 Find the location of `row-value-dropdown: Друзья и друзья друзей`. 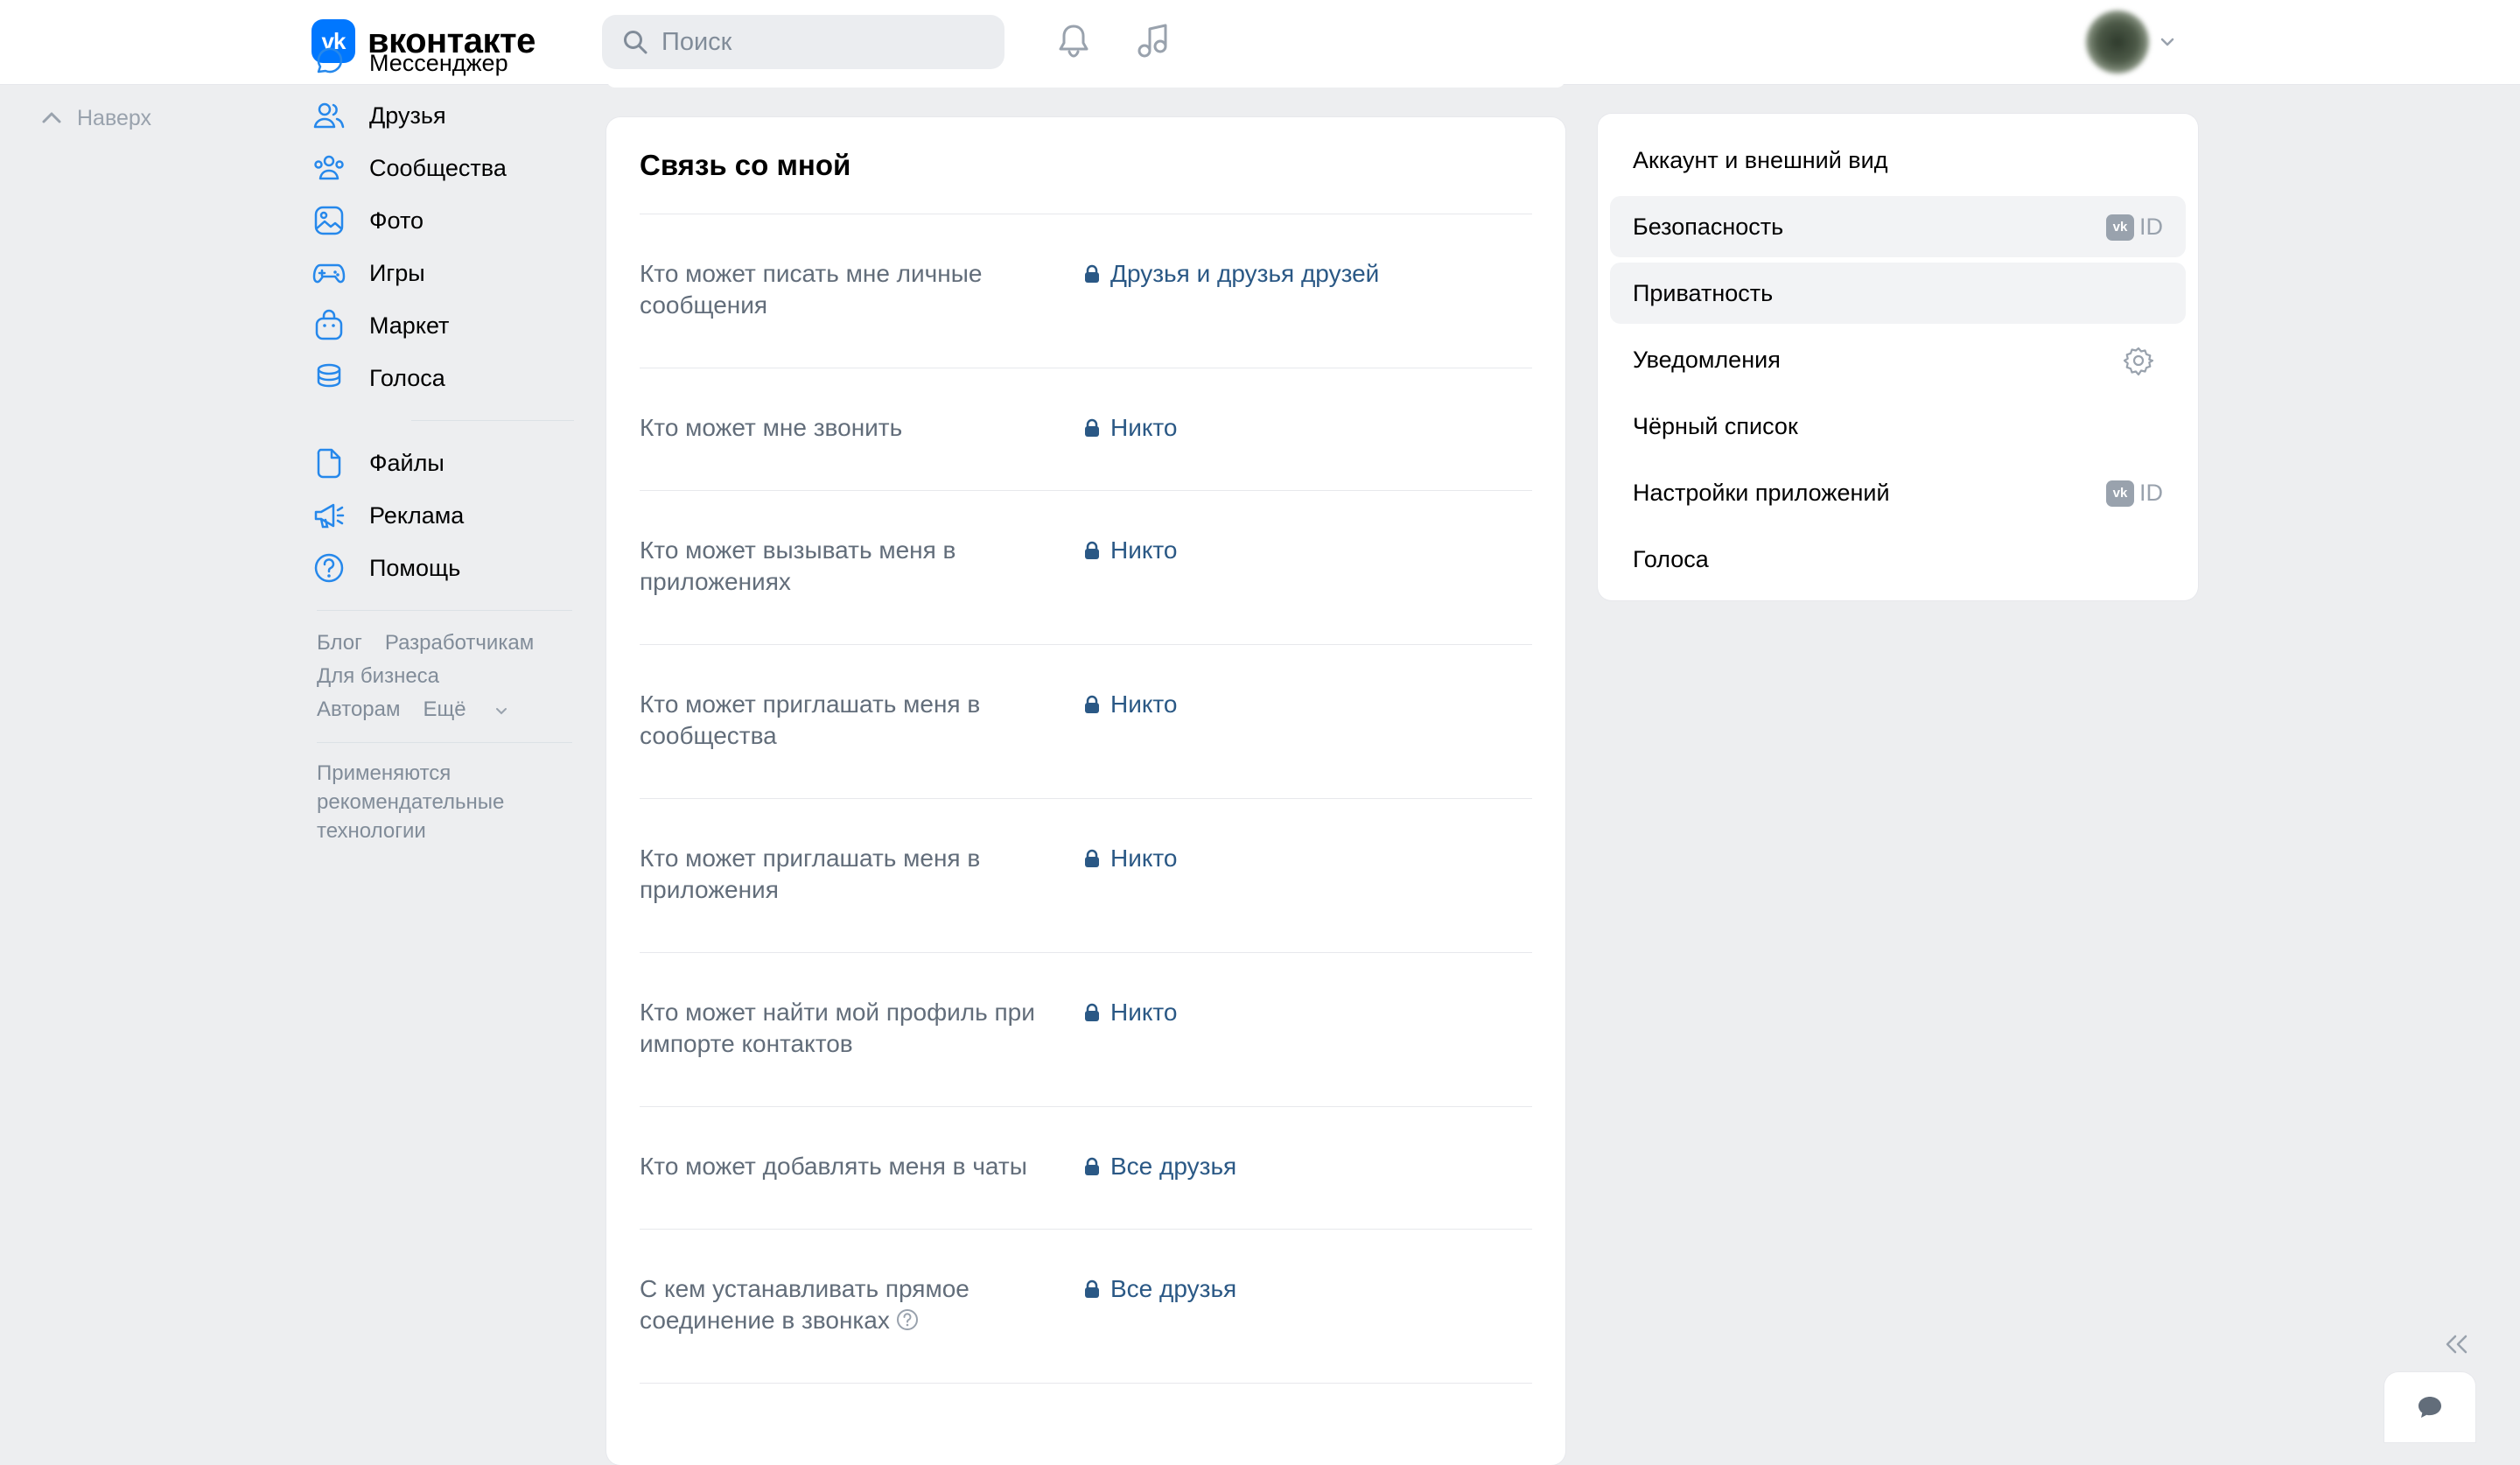

row-value-dropdown: Друзья и друзья друзей is located at coordinates (1231, 274).